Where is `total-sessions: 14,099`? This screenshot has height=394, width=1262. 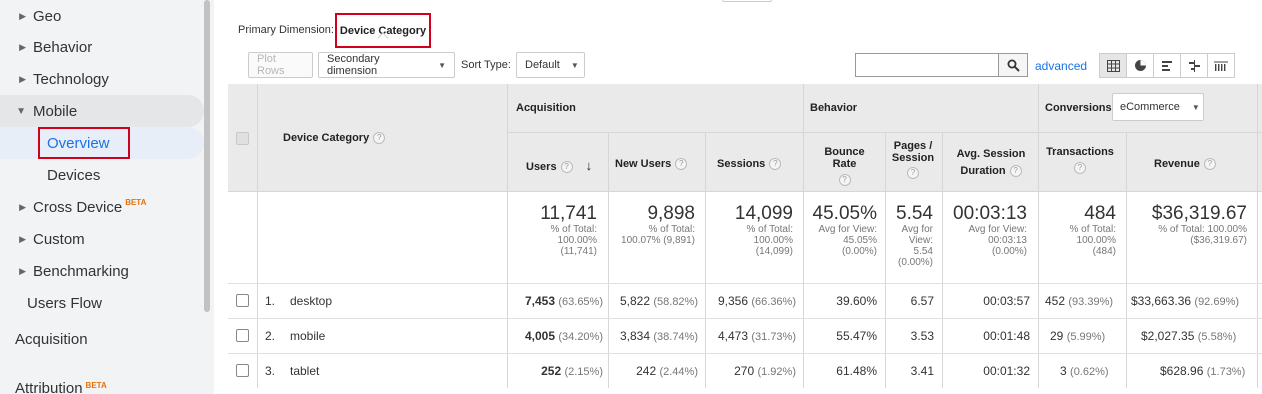 total-sessions: 14,099 is located at coordinates (763, 213).